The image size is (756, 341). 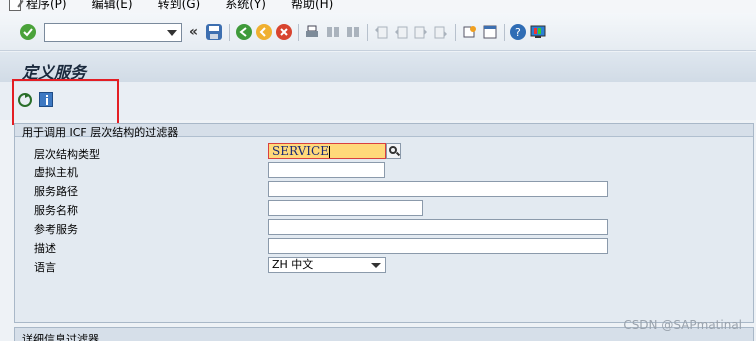 I want to click on next-page-icon, so click(x=421, y=32).